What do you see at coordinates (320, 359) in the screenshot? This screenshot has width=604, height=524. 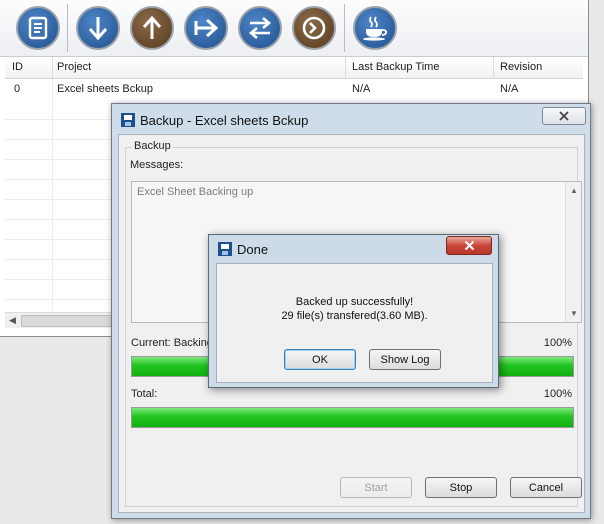 I see `ok-button: OK` at bounding box center [320, 359].